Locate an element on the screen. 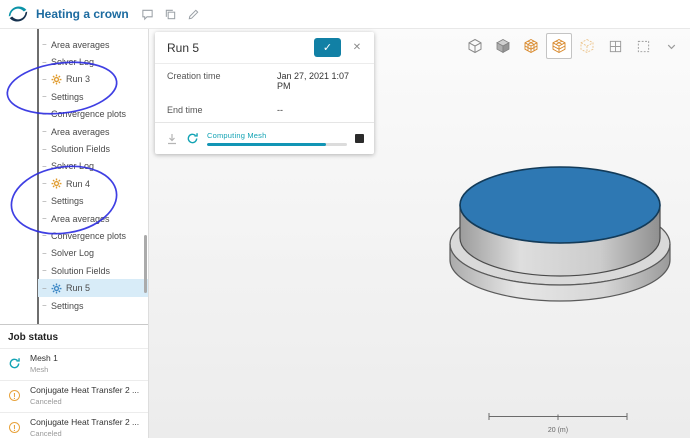 This screenshot has width=690, height=444. cube-shaded-icon is located at coordinates (503, 46).